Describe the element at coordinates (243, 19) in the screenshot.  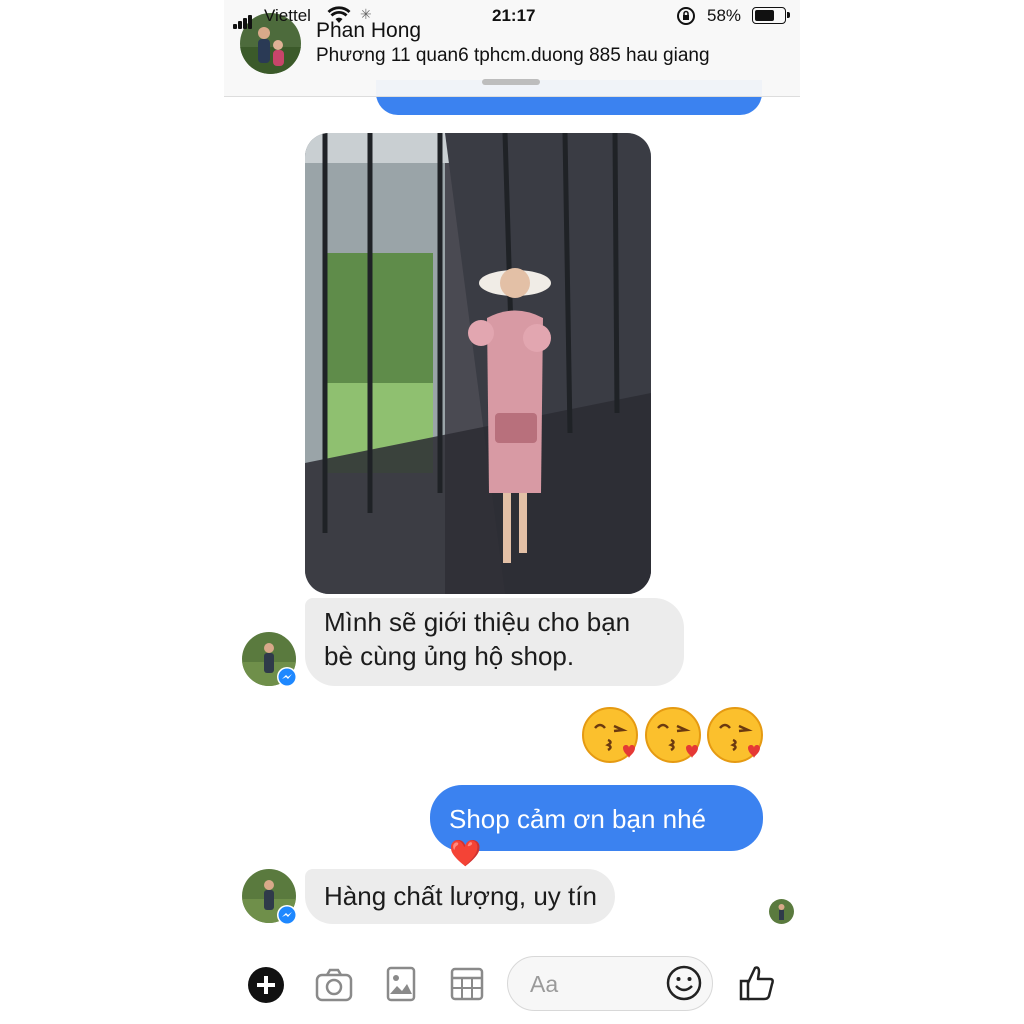
I see `signal-icon` at that location.